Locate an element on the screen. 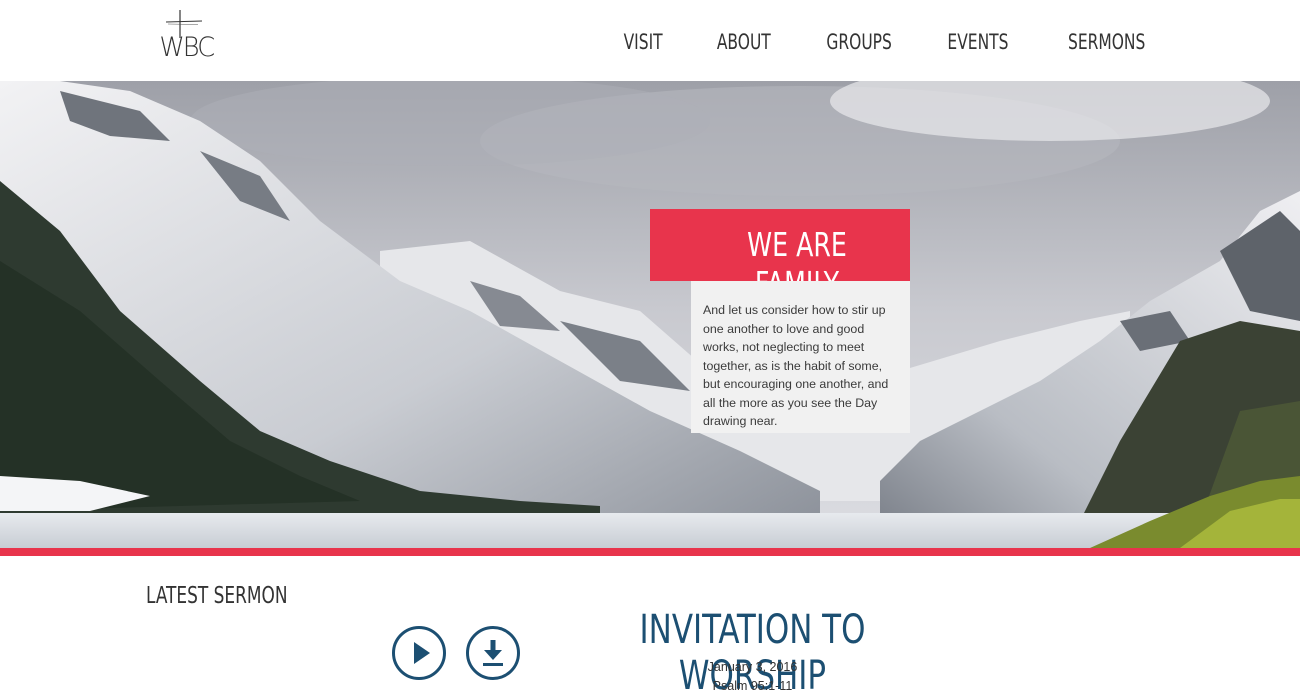  play-button is located at coordinates (419, 653).